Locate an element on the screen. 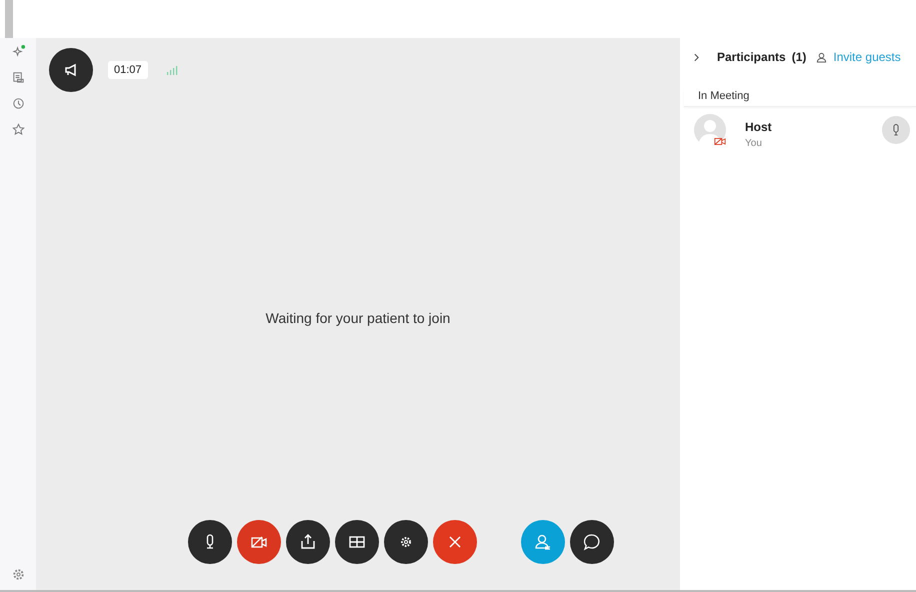 Image resolution: width=916 pixels, height=592 pixels. star-icon is located at coordinates (18, 129).